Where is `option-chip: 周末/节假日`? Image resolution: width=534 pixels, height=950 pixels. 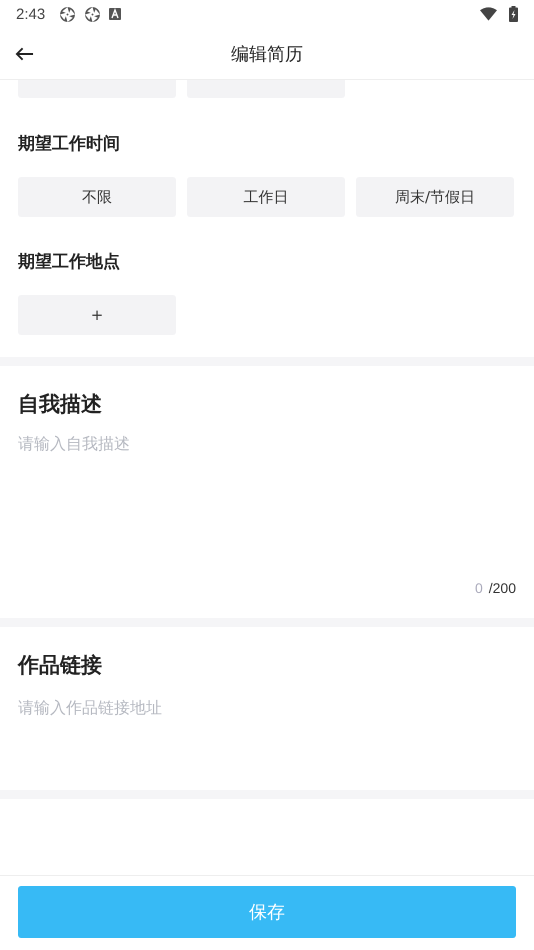
option-chip: 周末/节假日 is located at coordinates (435, 197).